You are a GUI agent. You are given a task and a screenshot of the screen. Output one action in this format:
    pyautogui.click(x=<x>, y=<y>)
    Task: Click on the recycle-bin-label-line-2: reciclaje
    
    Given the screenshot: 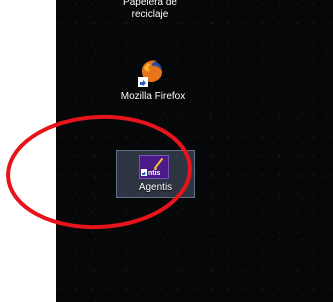 What is the action you would take?
    pyautogui.click(x=150, y=14)
    